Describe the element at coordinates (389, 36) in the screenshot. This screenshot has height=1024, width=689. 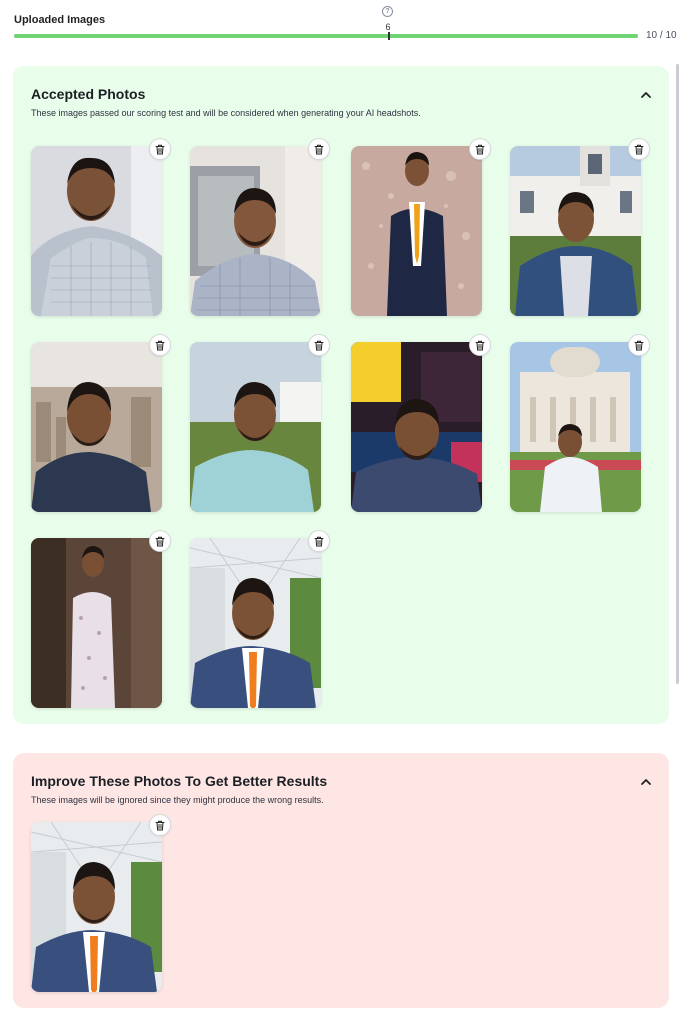
I see `progress-marker-tick` at that location.